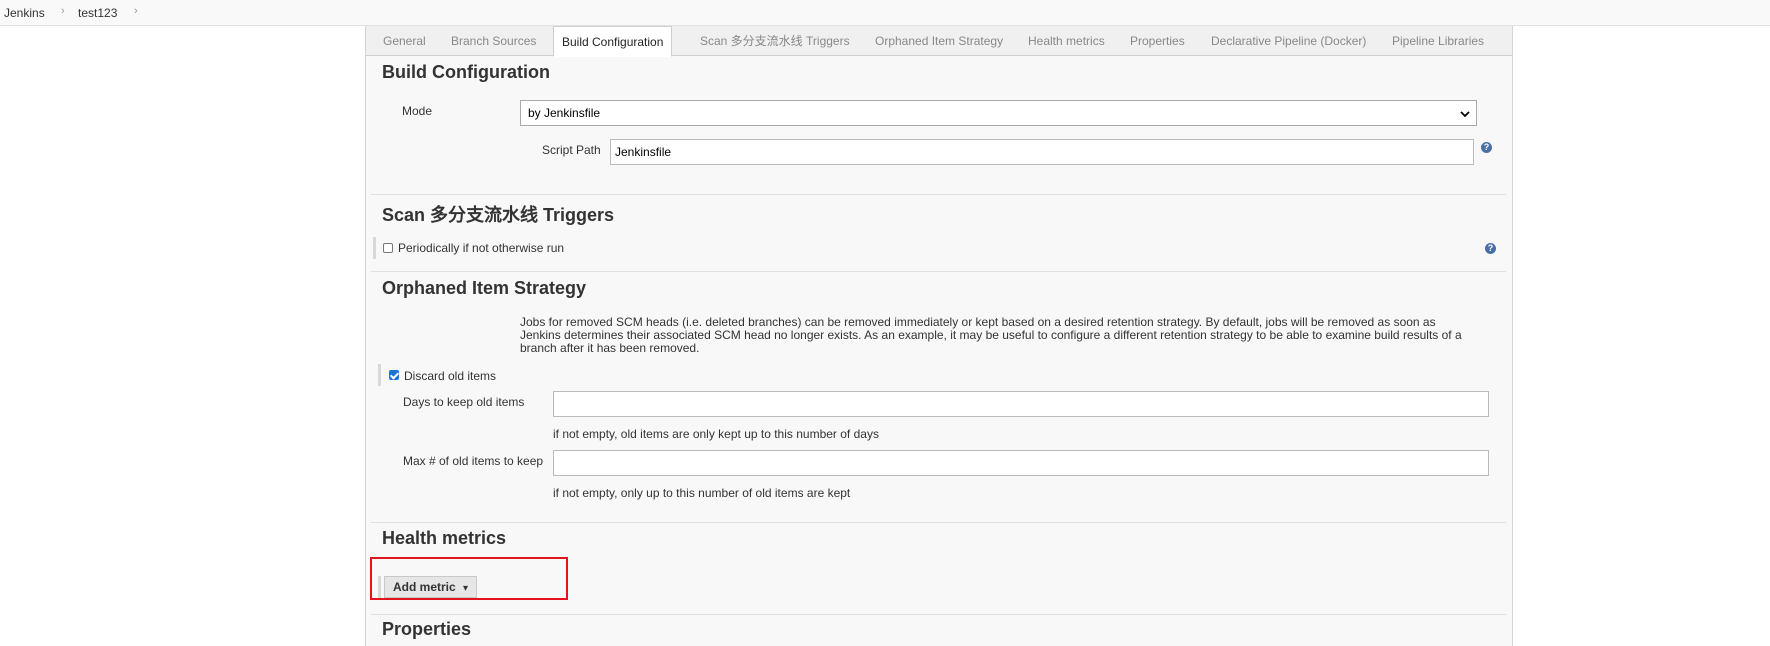 The image size is (1770, 646). Describe the element at coordinates (1438, 41) in the screenshot. I see `tab-pipeline-libraries: Pipeline Libraries` at that location.